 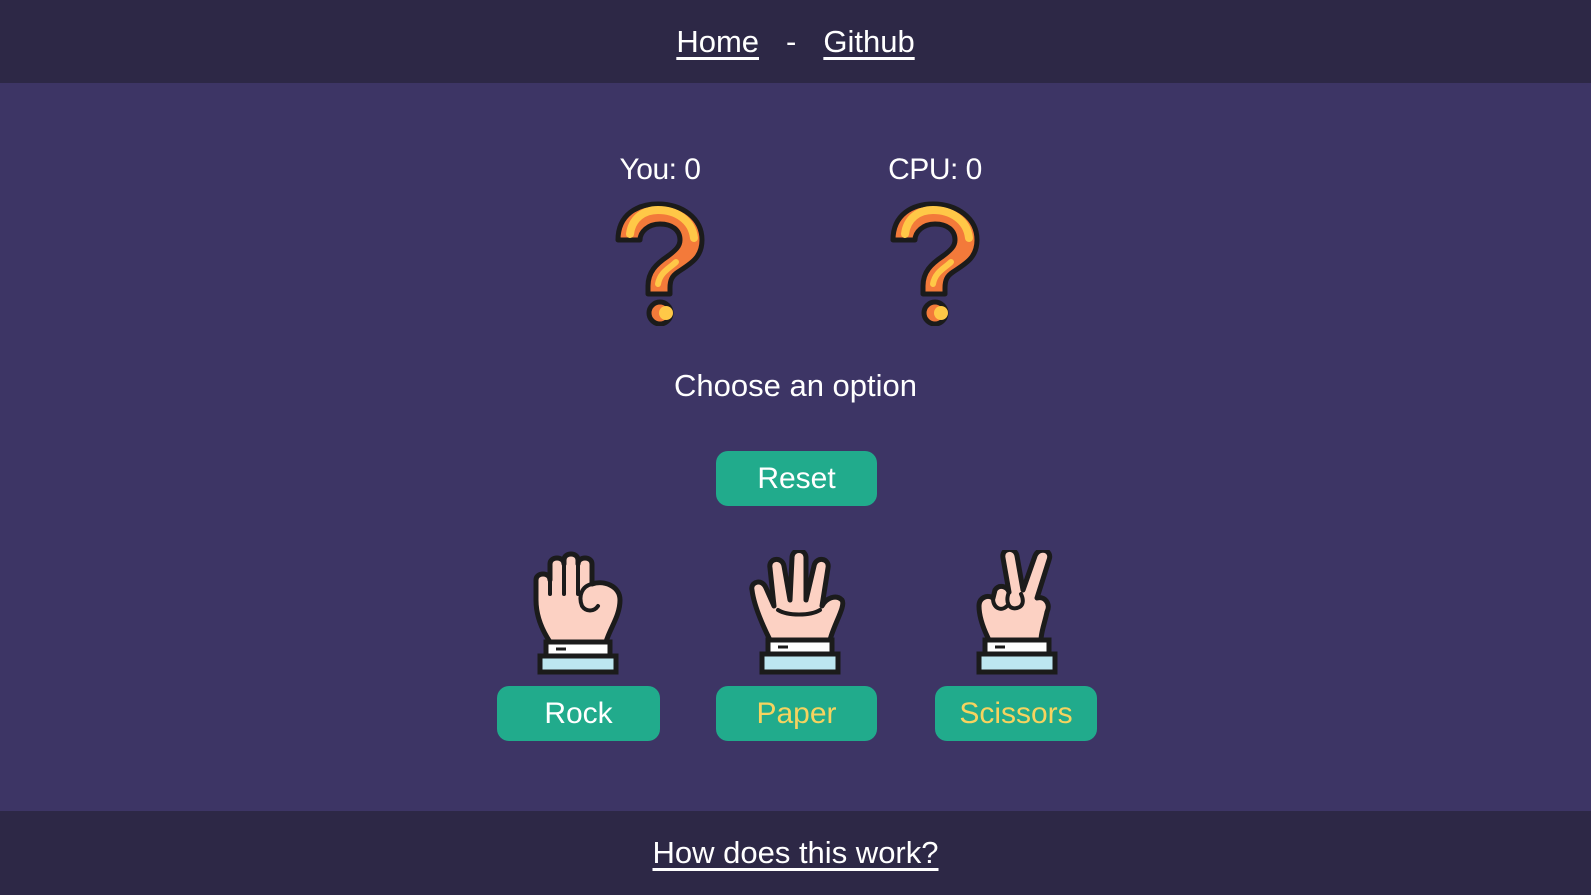 What do you see at coordinates (578, 713) in the screenshot?
I see `rock-button: Rock` at bounding box center [578, 713].